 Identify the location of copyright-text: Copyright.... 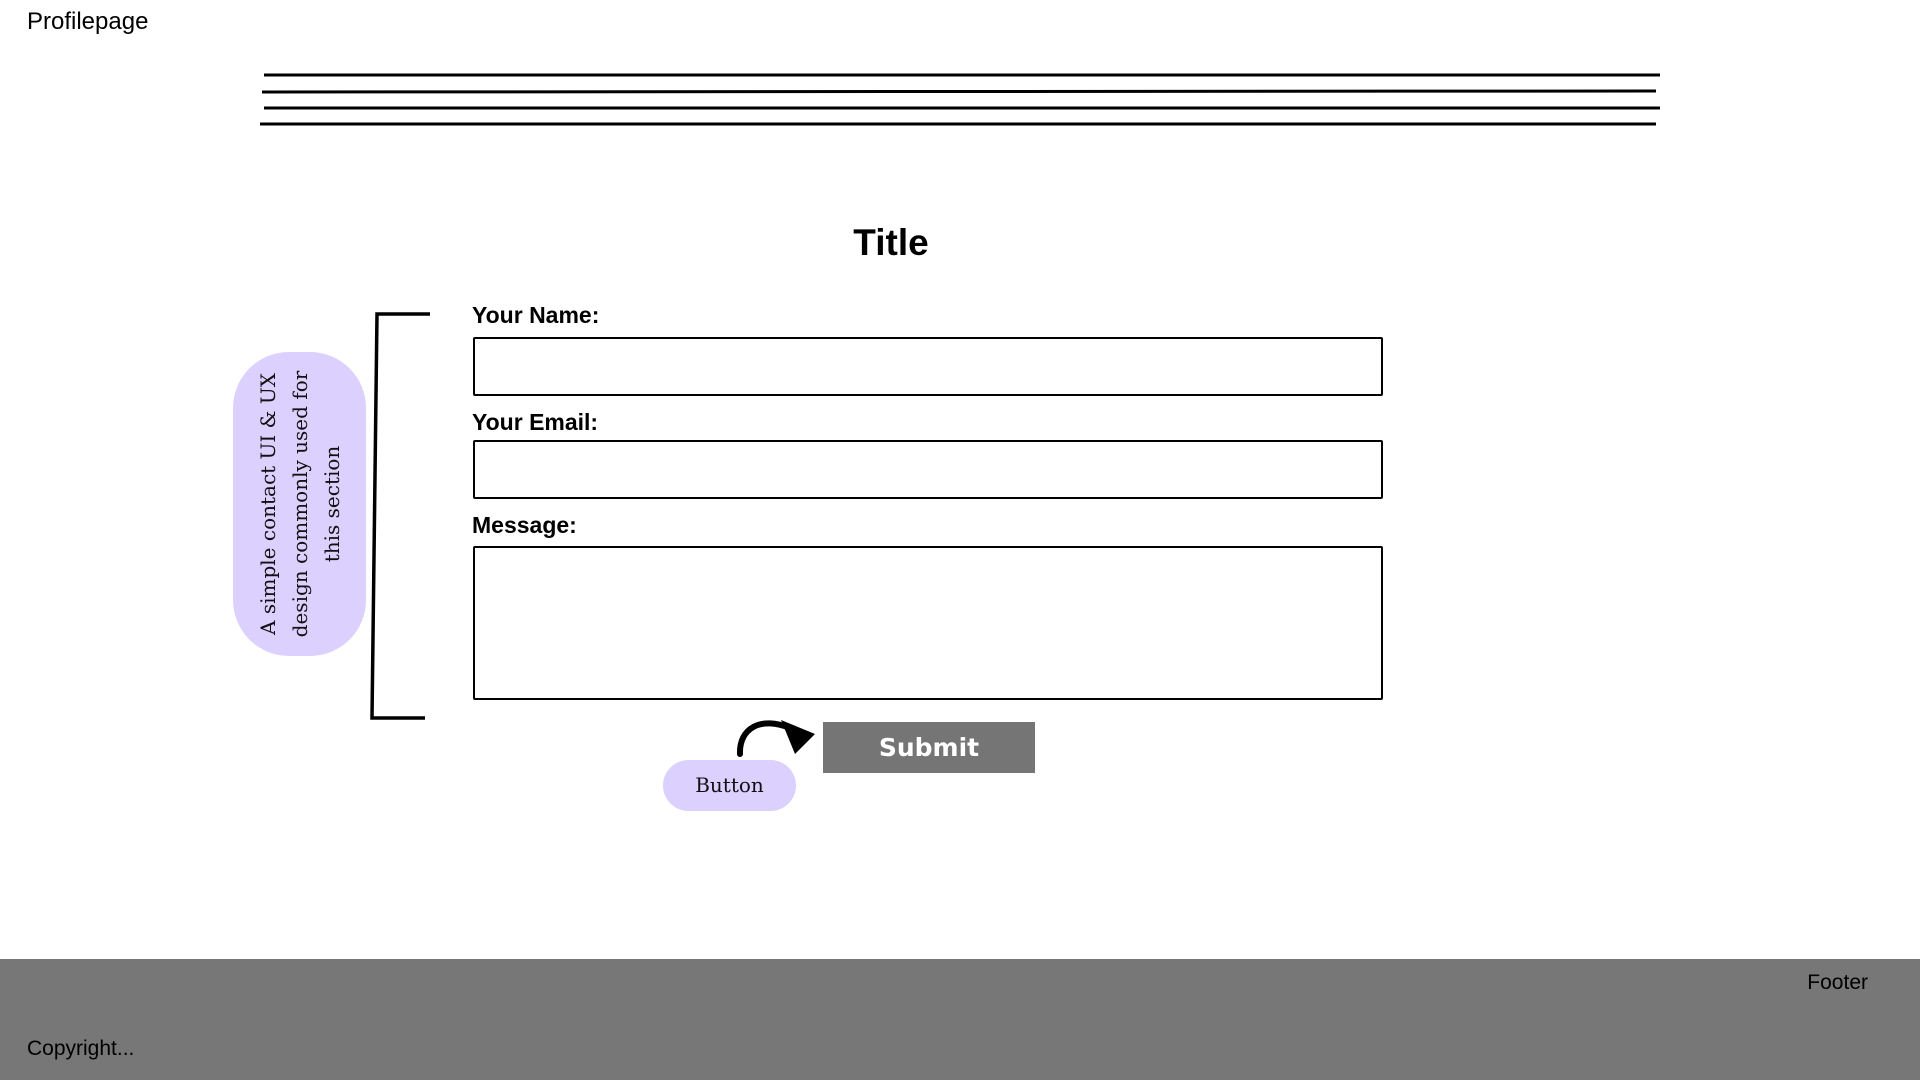
(81, 1048).